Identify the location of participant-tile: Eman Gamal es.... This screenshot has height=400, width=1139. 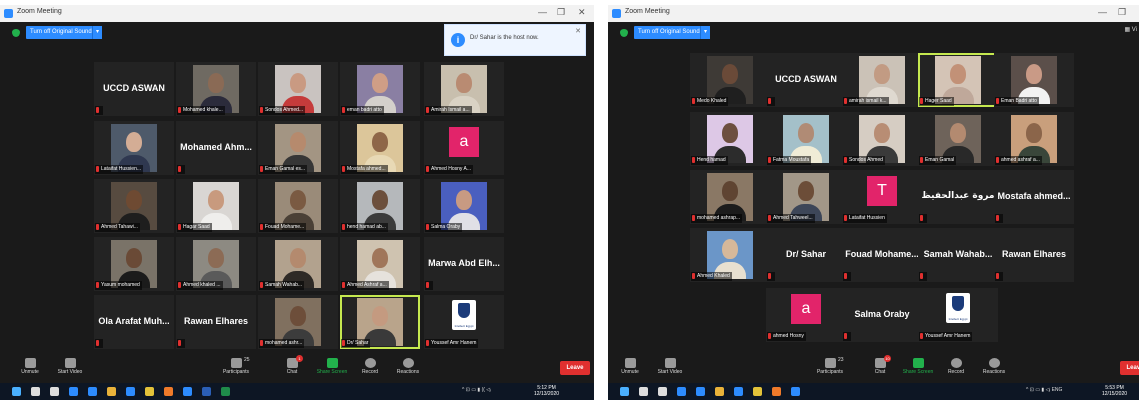
(298, 148).